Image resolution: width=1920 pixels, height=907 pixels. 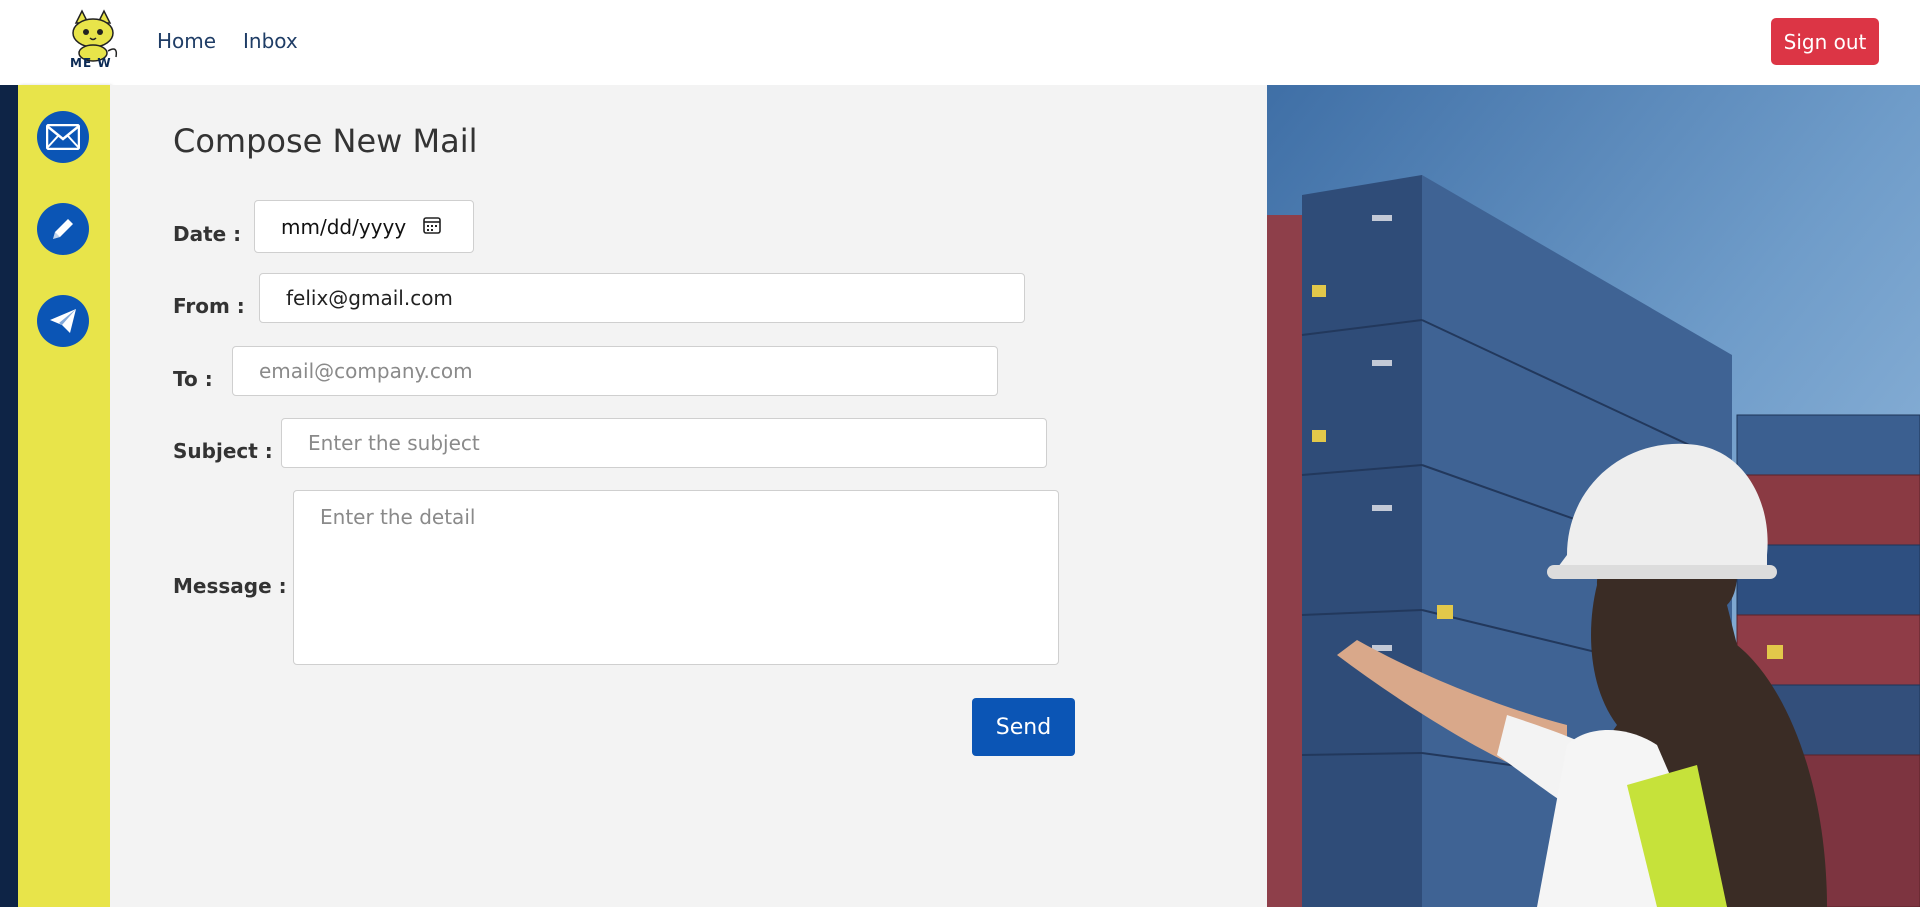 What do you see at coordinates (344, 226) in the screenshot?
I see `date-value: mm/dd/yyyy` at bounding box center [344, 226].